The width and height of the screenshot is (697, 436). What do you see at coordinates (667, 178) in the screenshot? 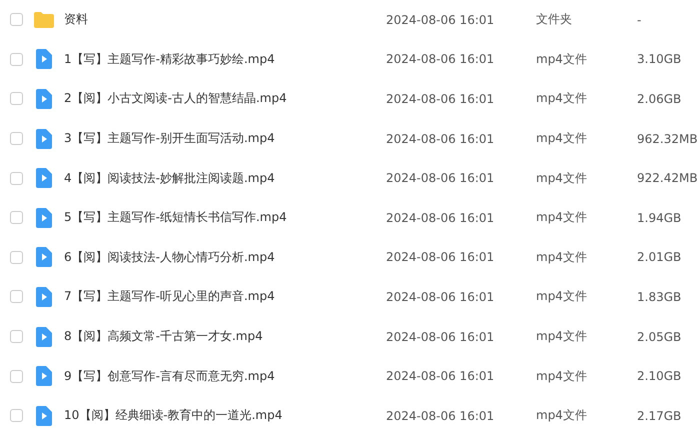
I see `file-size: 922.42MB` at bounding box center [667, 178].